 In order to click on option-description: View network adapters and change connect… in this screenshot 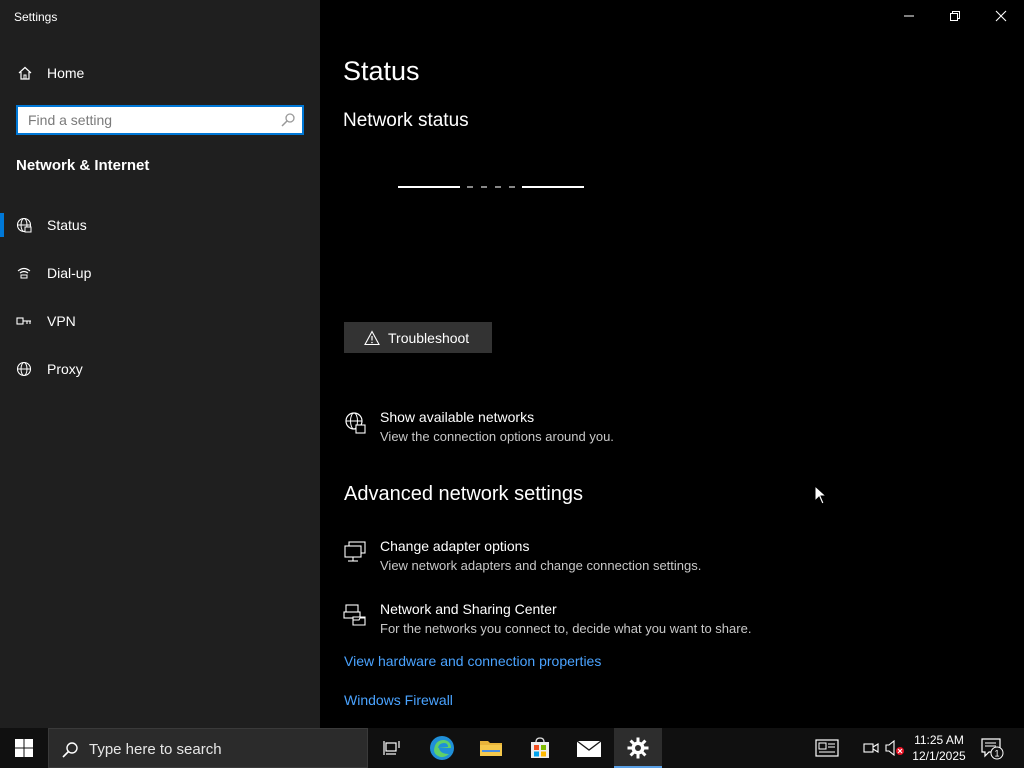, I will do `click(541, 565)`.